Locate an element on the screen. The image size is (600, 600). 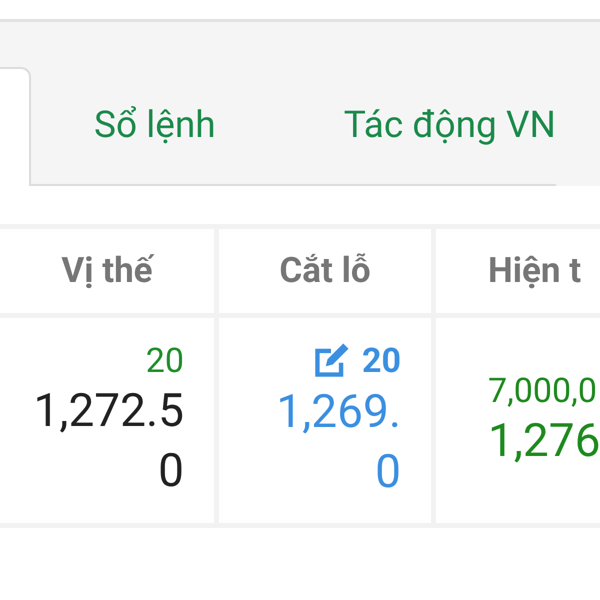
quantity-text: 7,000,0 is located at coordinates (542, 390).